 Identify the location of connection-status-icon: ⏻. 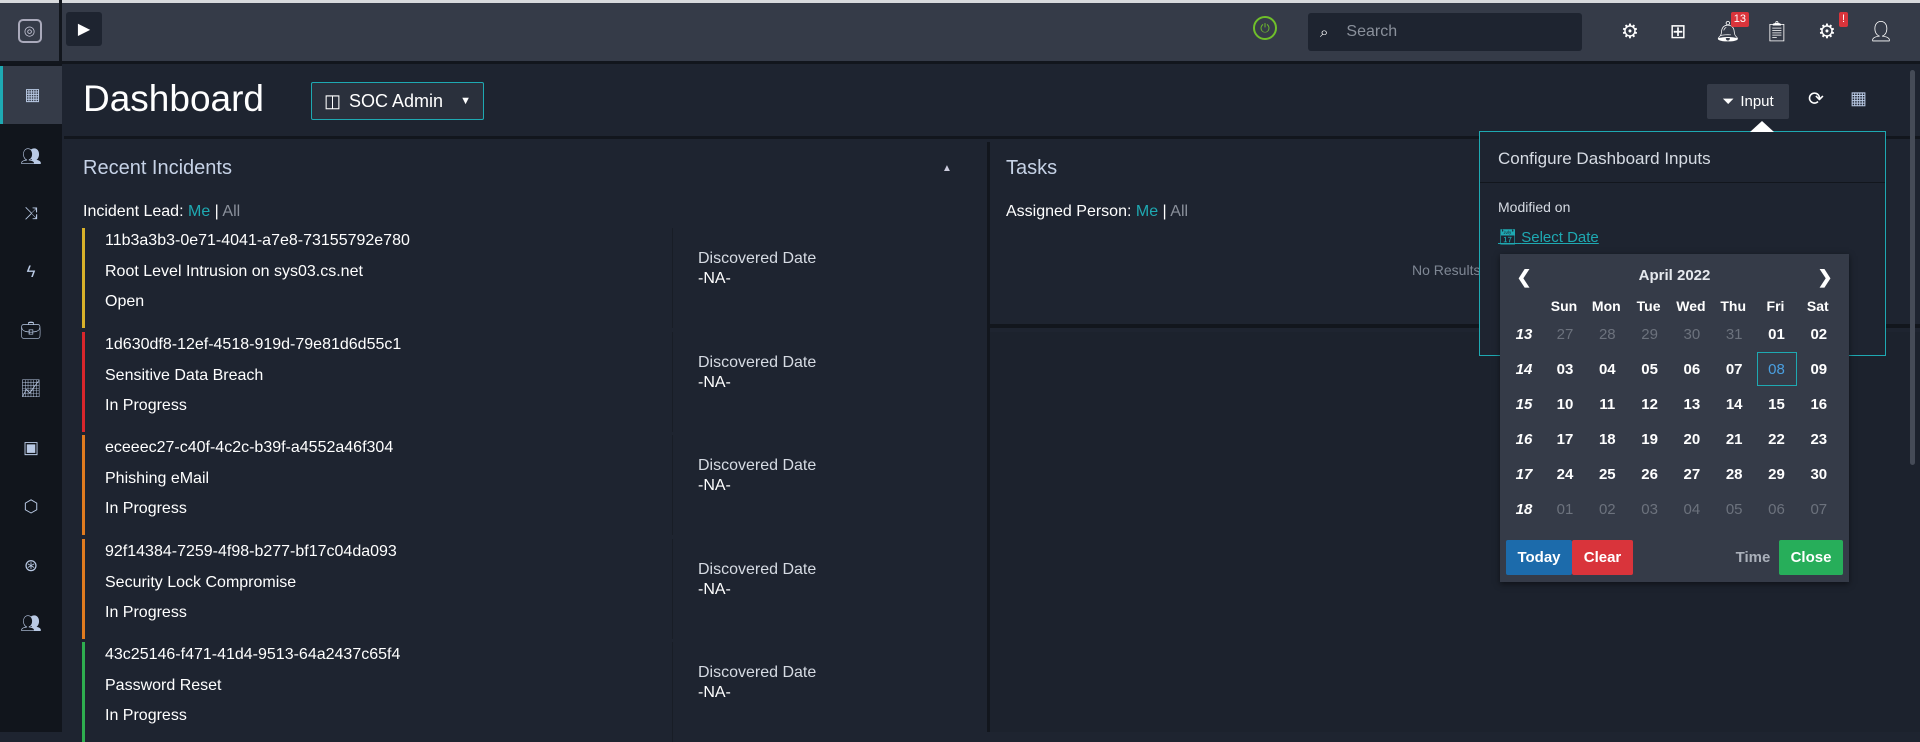
(1265, 28).